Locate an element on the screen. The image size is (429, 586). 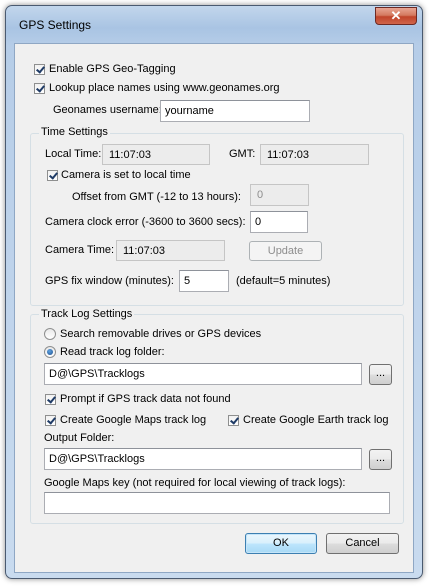
read-folder-radio is located at coordinates (50, 352).